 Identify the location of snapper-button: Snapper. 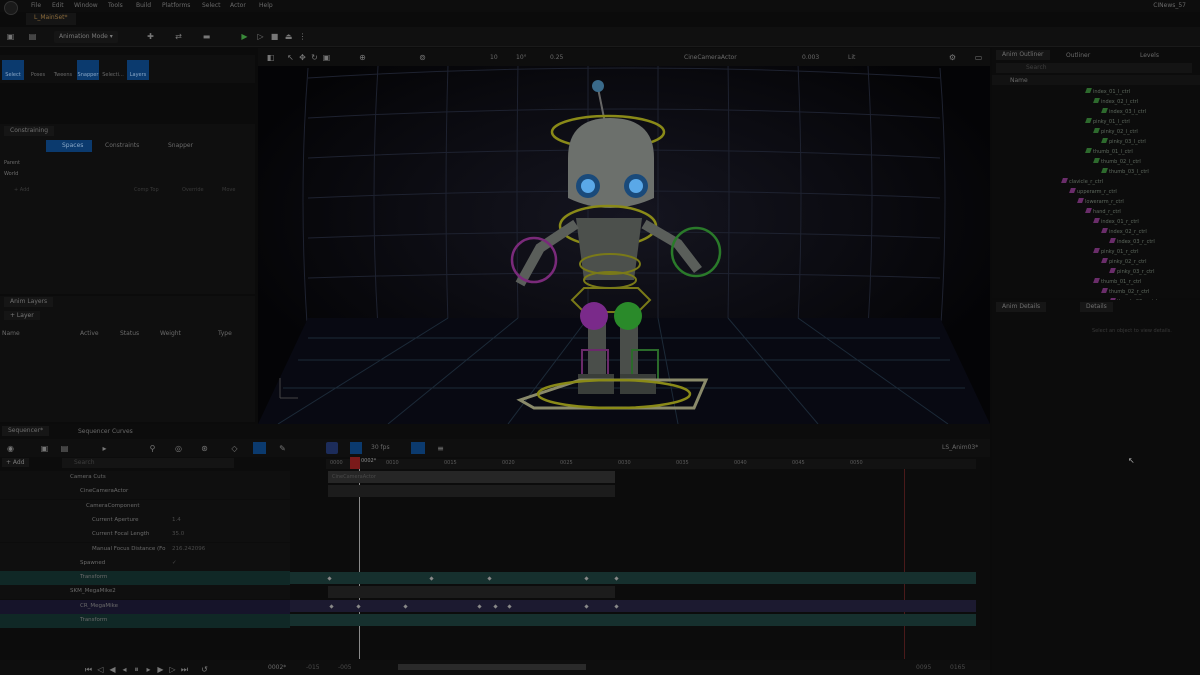
(180, 145).